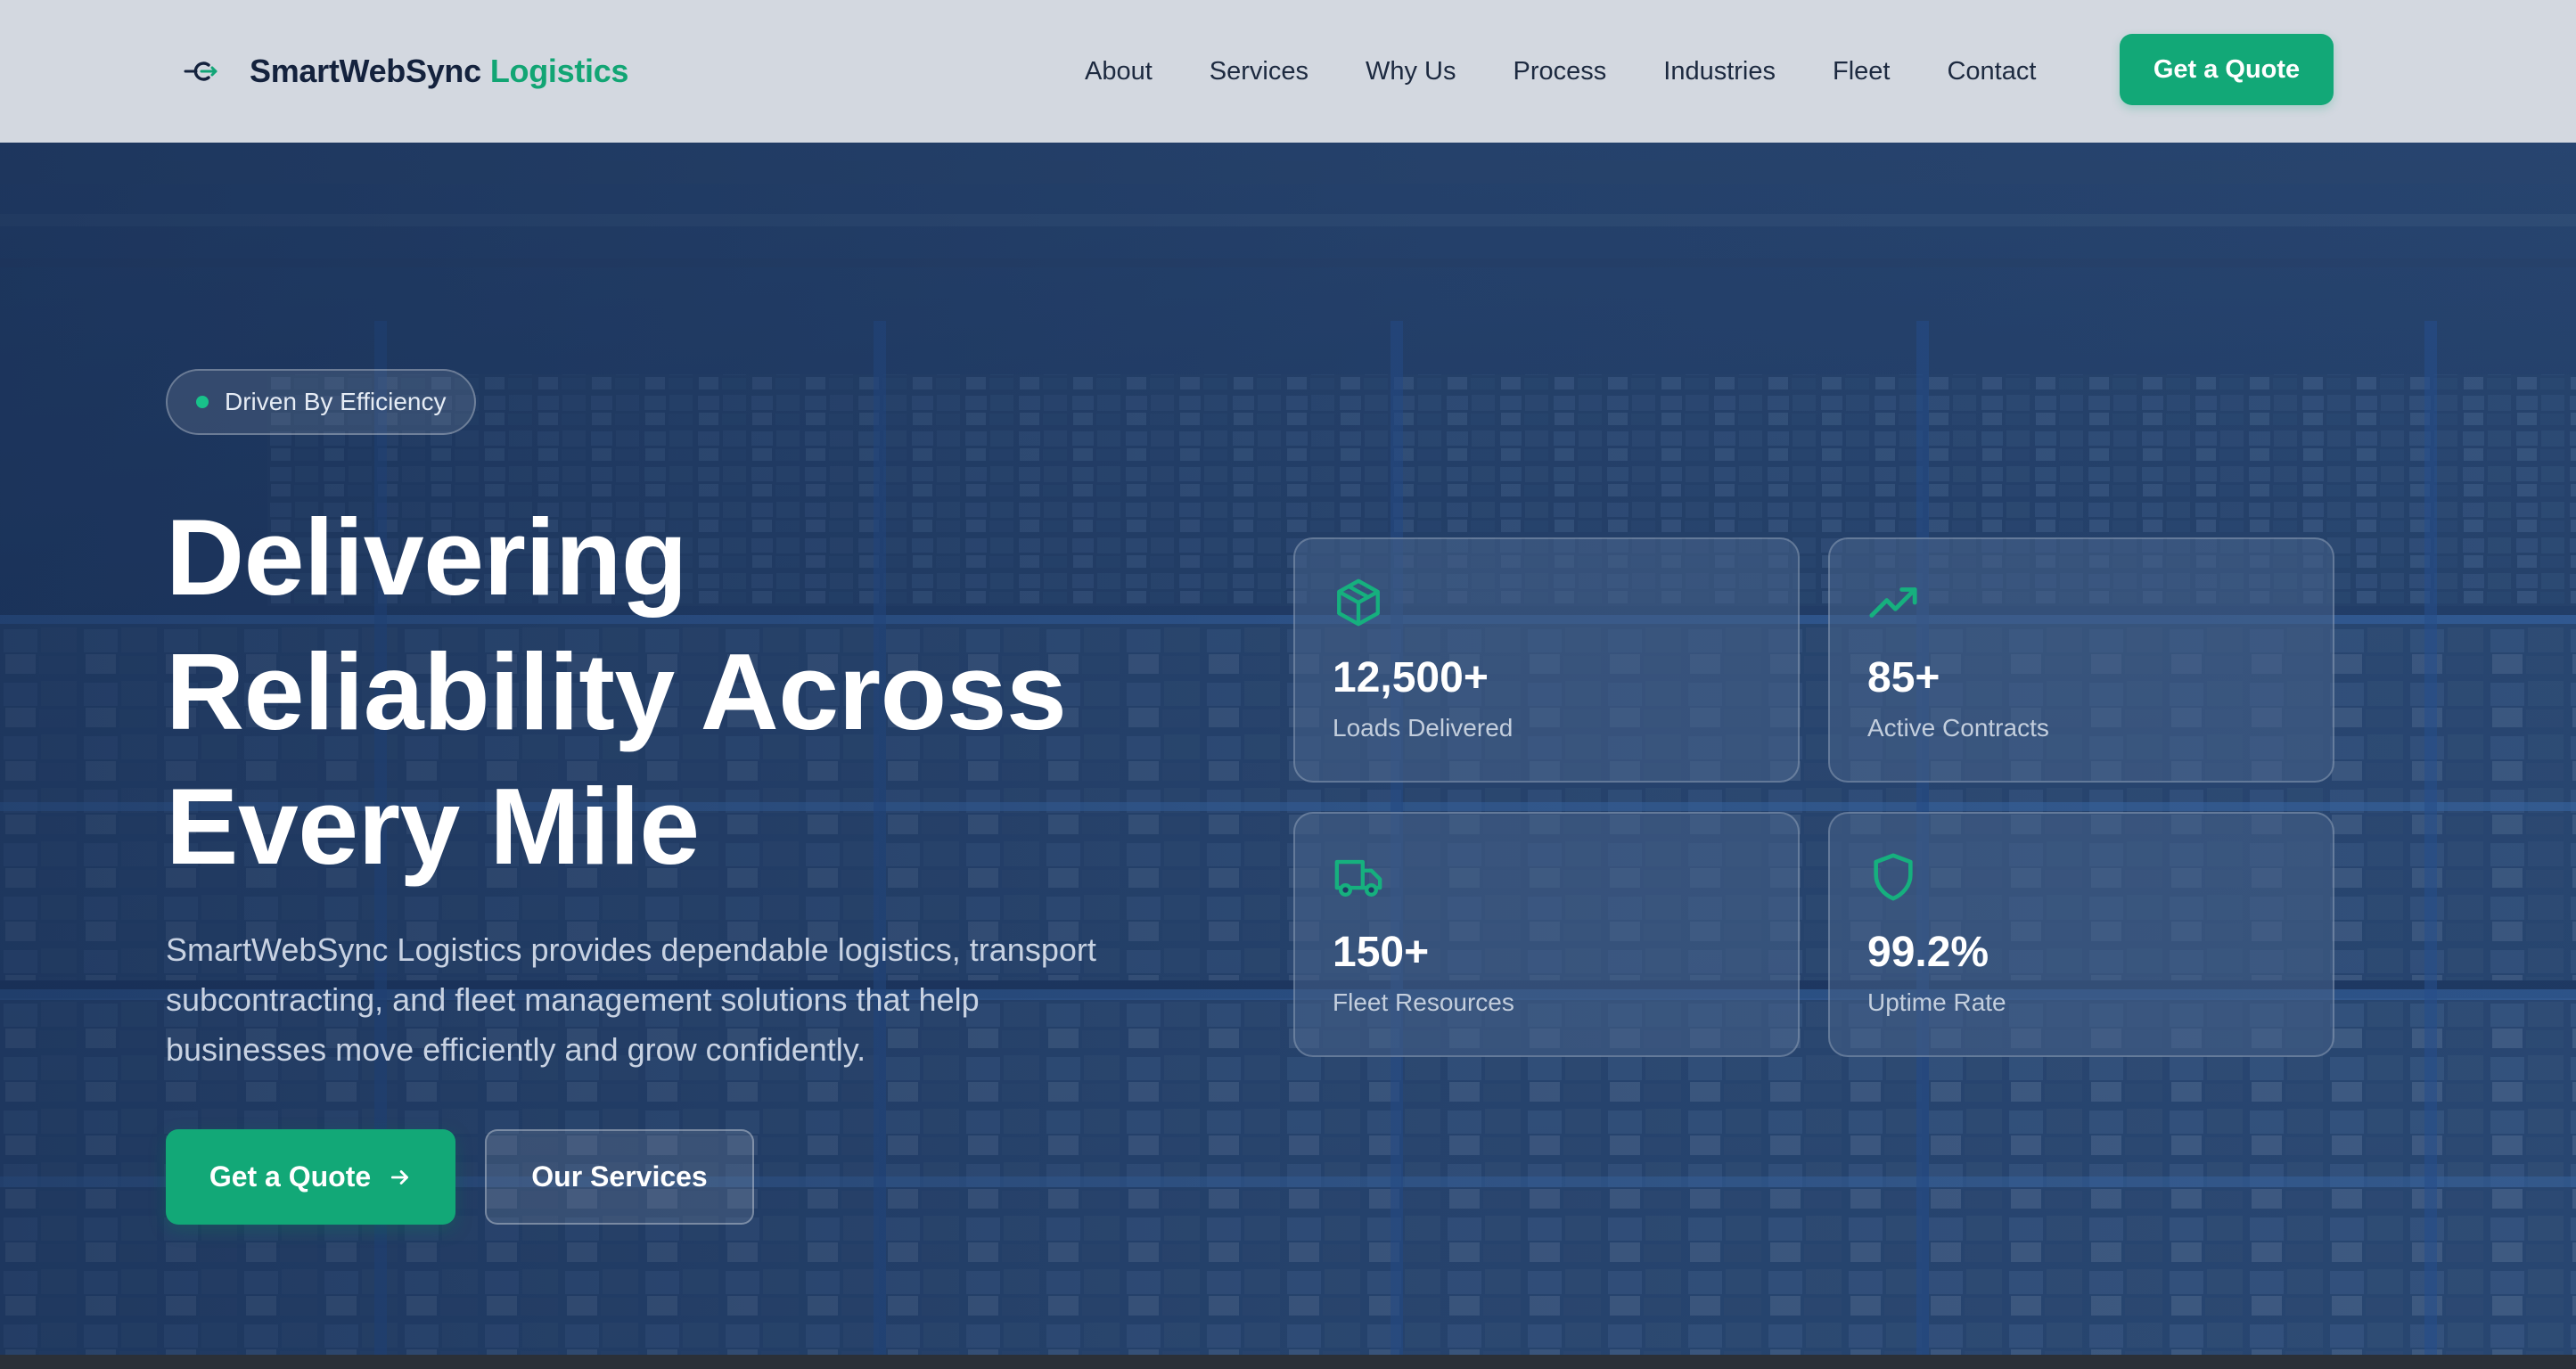 This screenshot has height=1369, width=2576. Describe the element at coordinates (1937, 1002) in the screenshot. I see `stat-label: Uptime Rate` at that location.